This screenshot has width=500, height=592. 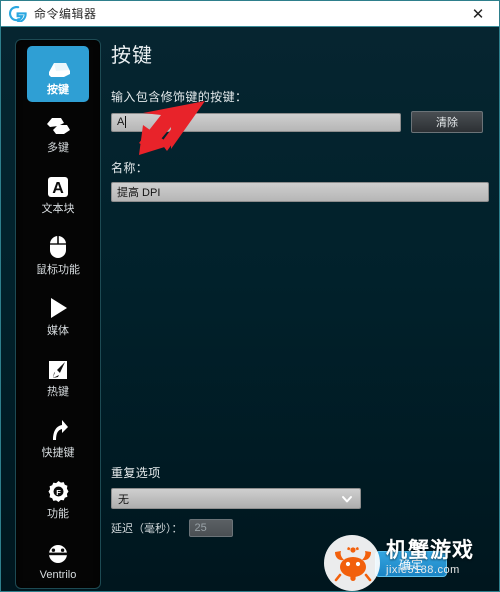 I want to click on sidebar-item-textblock: A 文本块, so click(x=58, y=193).